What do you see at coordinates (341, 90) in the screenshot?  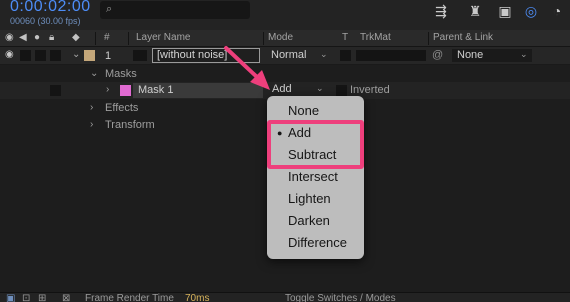 I see `mask-inverted-checkbox` at bounding box center [341, 90].